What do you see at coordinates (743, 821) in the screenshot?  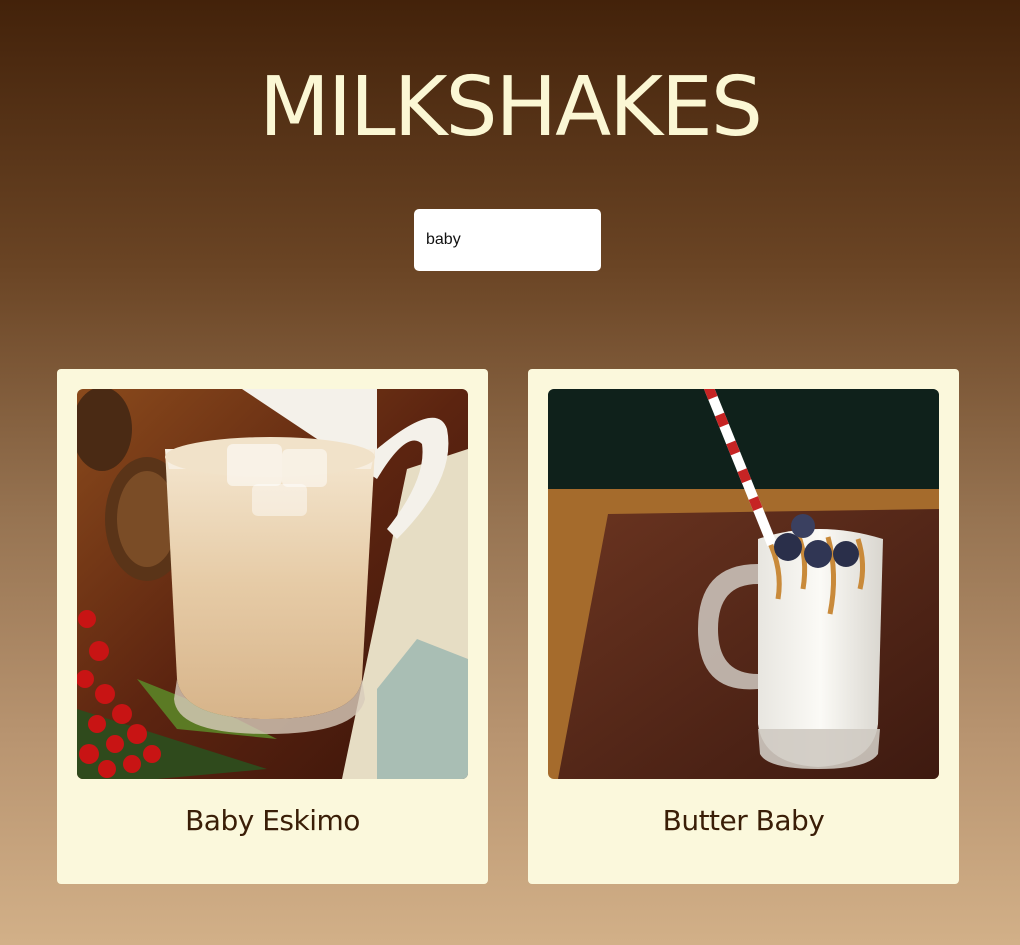 I see `result-card-title: Butter Baby` at bounding box center [743, 821].